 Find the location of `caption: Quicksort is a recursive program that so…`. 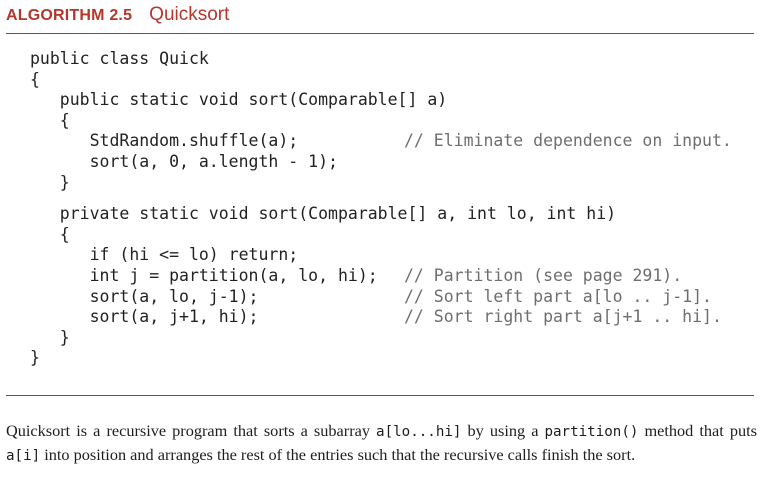

caption: Quicksort is a recursive program that so… is located at coordinates (381, 444).